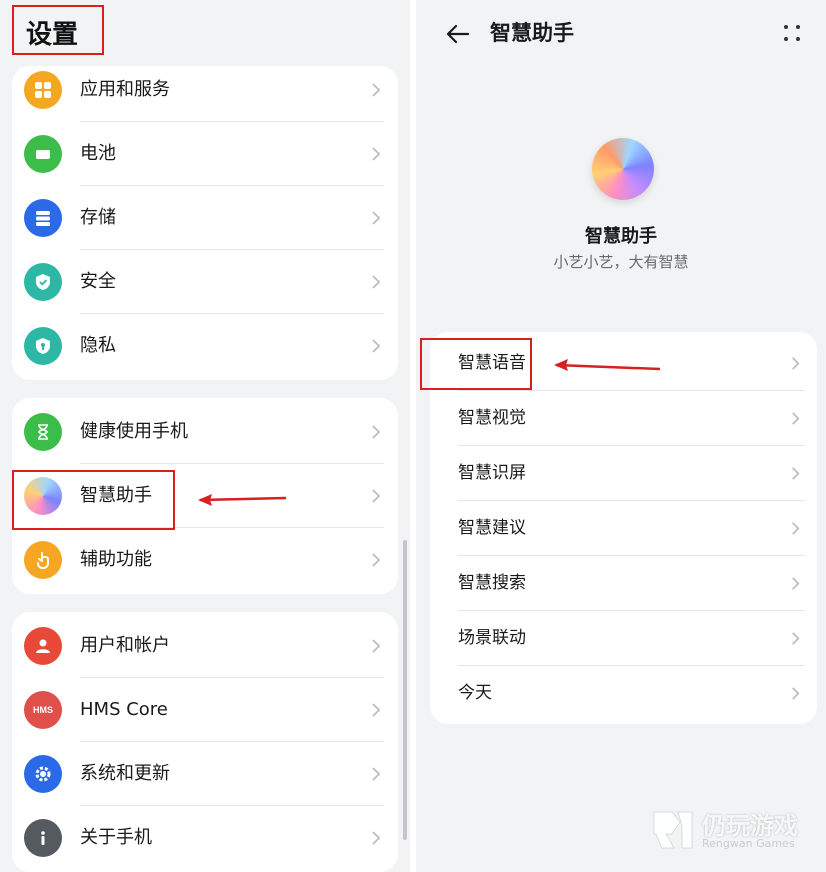 The height and width of the screenshot is (872, 826). I want to click on option-smart-vision: 智慧视觉, so click(623, 418).